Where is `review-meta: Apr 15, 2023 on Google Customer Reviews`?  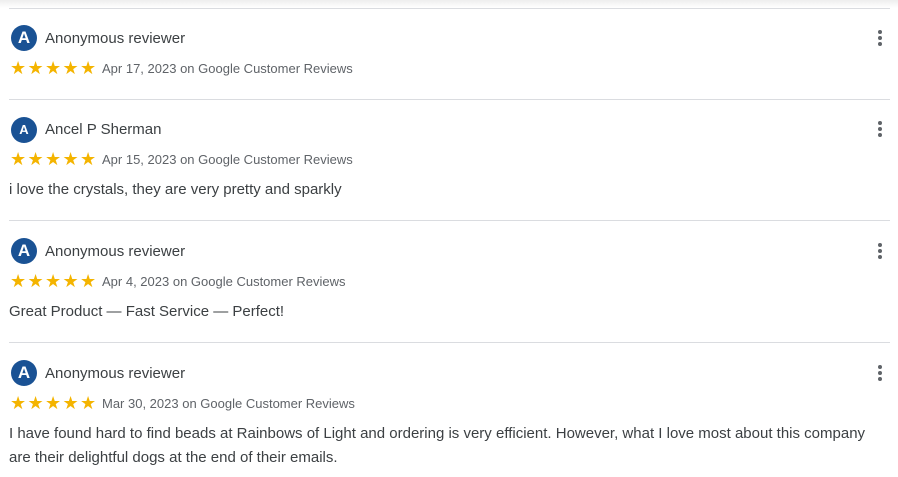 review-meta: Apr 15, 2023 on Google Customer Reviews is located at coordinates (227, 159).